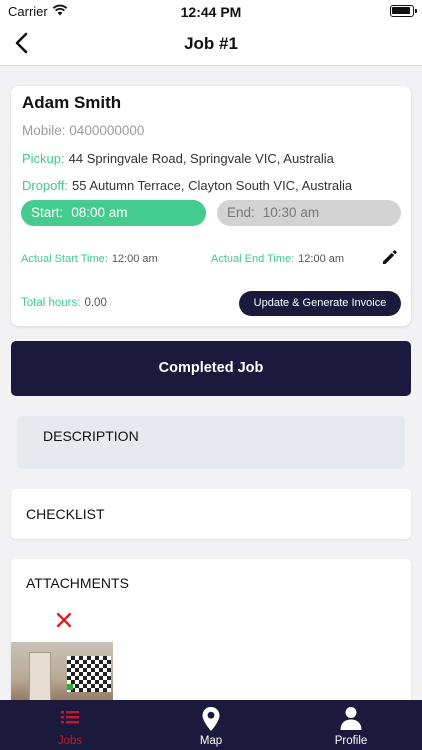 This screenshot has width=422, height=750. I want to click on tab-map: Map, so click(211, 725).